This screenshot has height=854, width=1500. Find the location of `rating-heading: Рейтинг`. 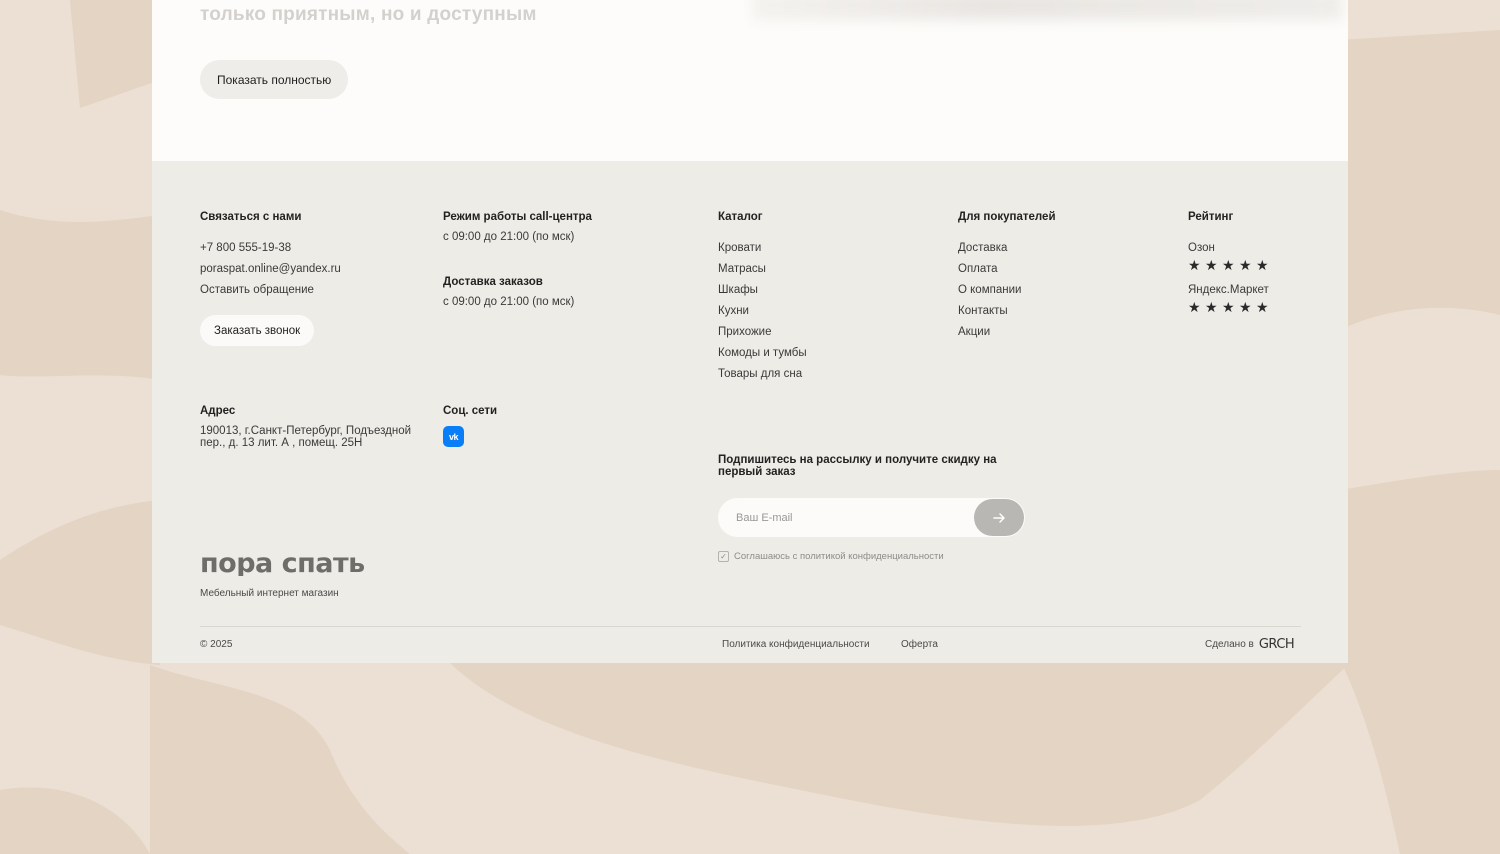

rating-heading: Рейтинг is located at coordinates (1211, 217).